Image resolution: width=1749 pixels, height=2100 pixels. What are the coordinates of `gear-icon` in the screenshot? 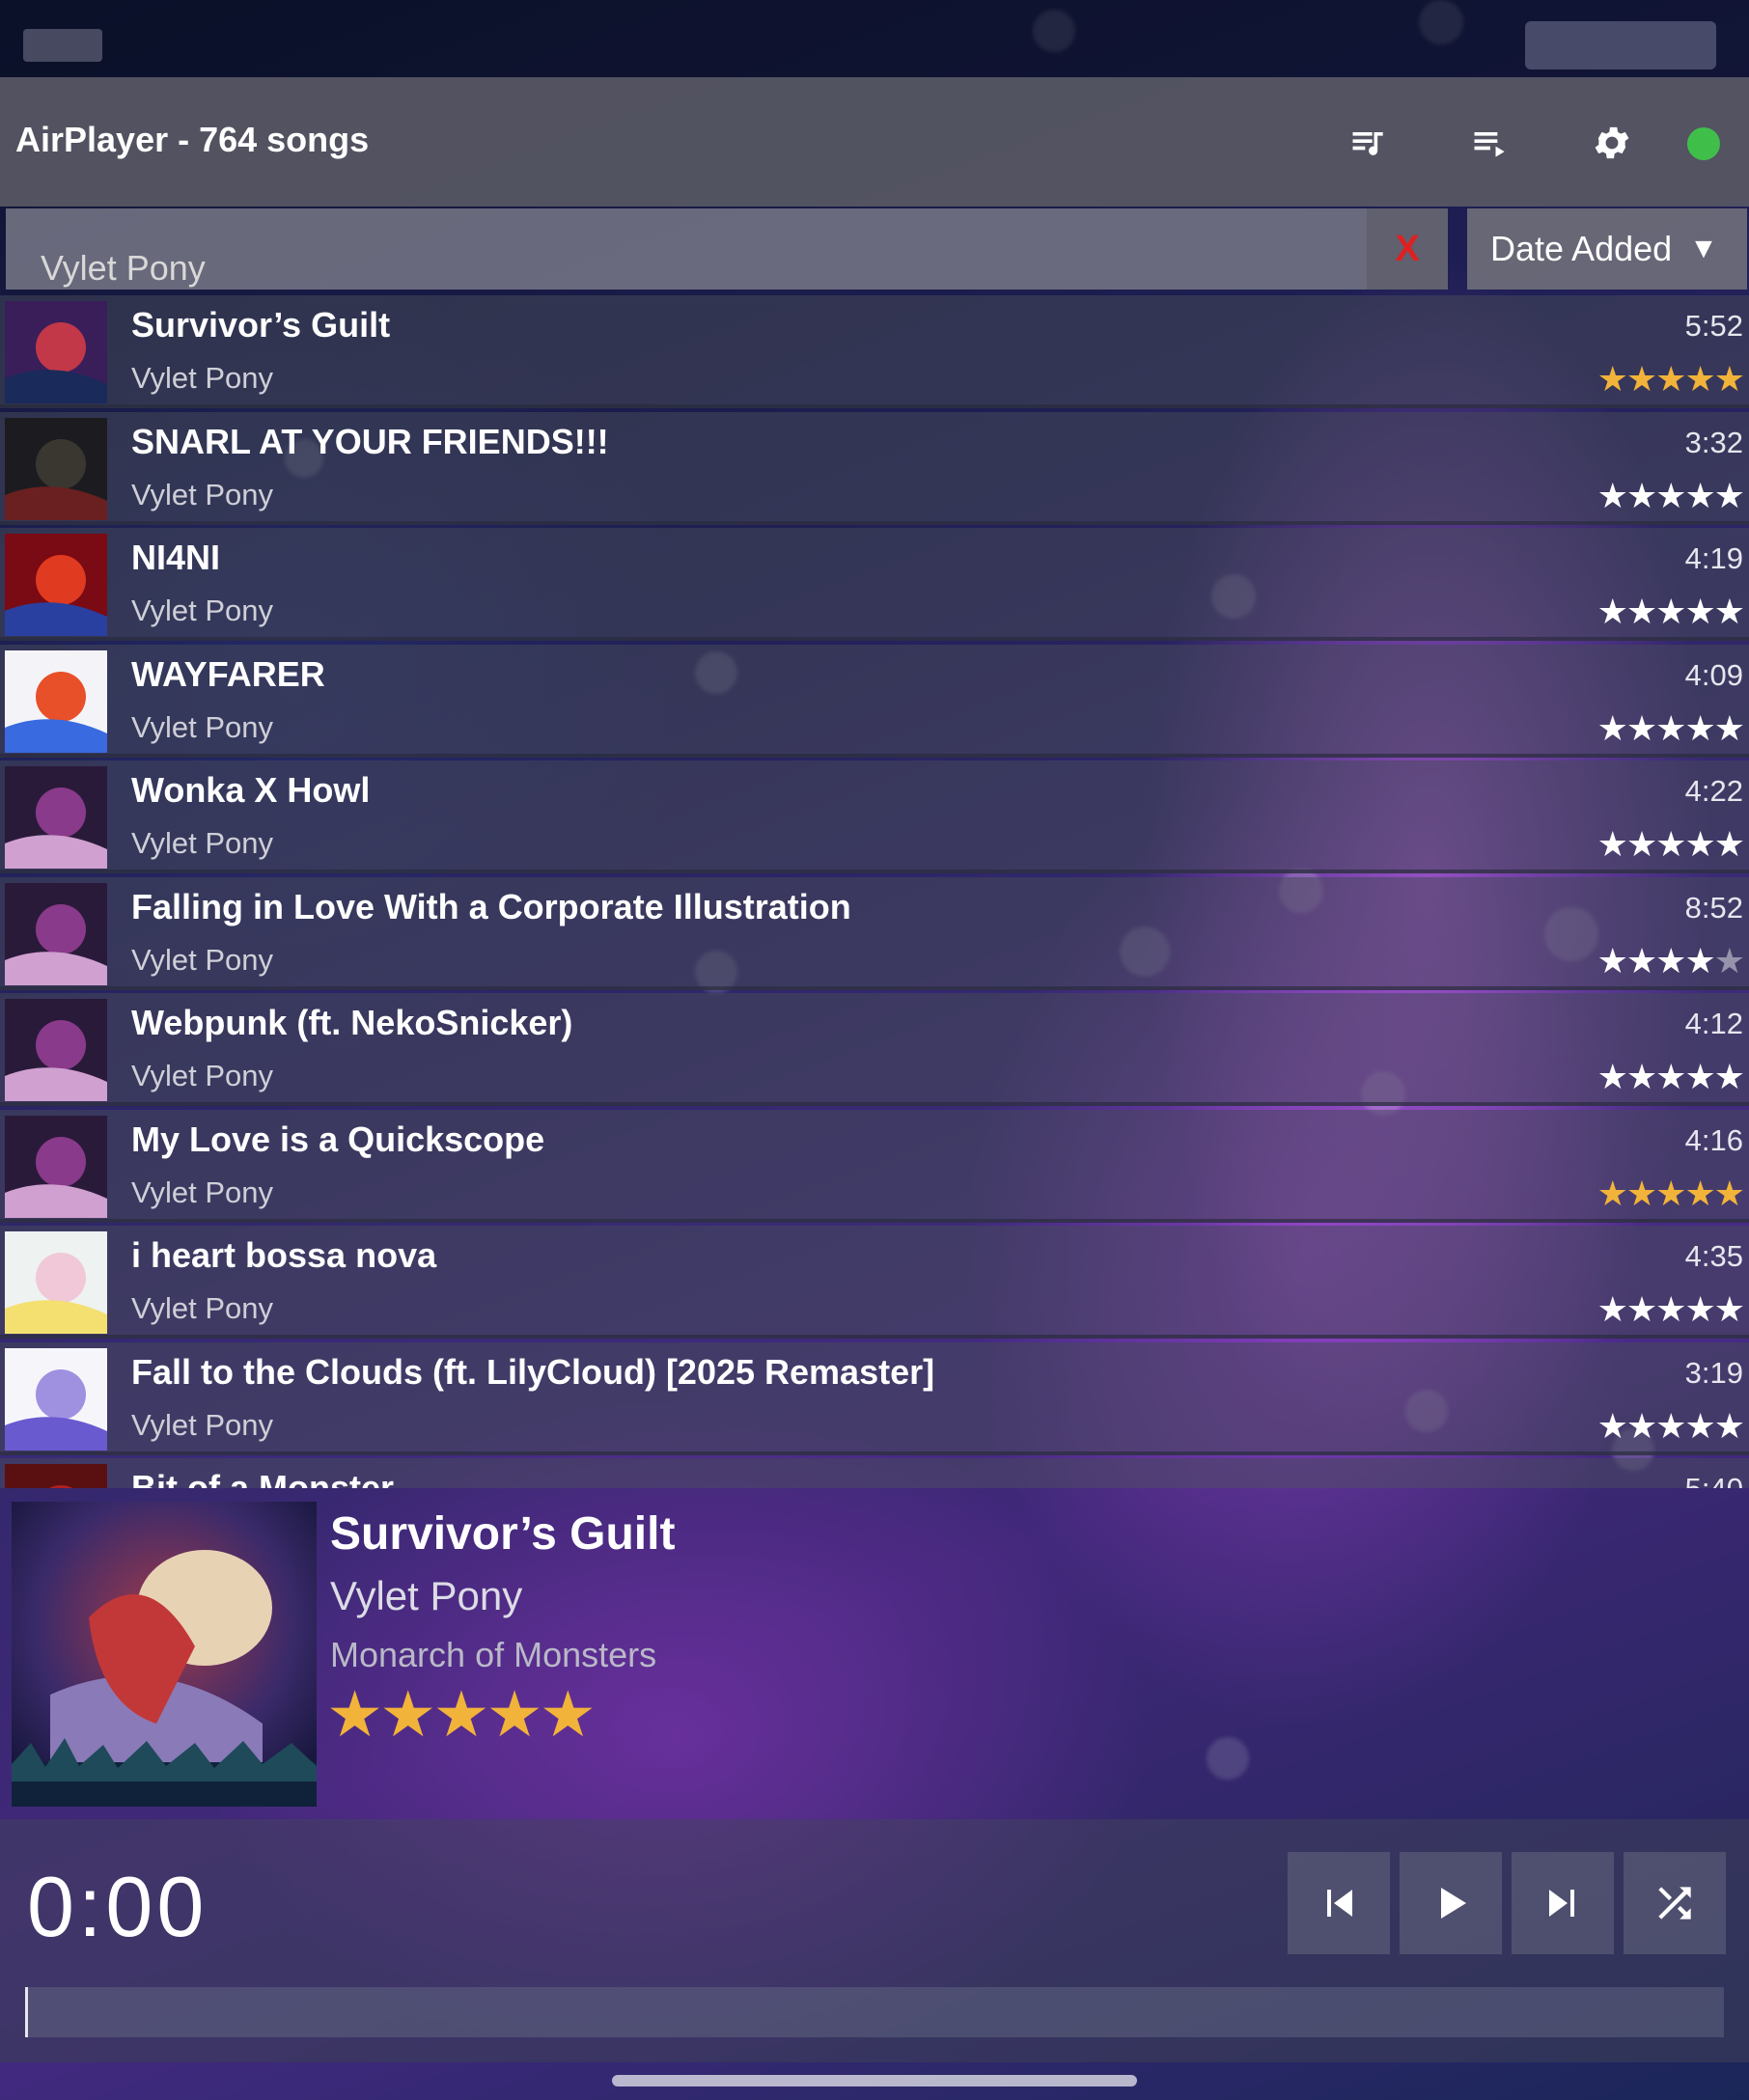 It's located at (1612, 142).